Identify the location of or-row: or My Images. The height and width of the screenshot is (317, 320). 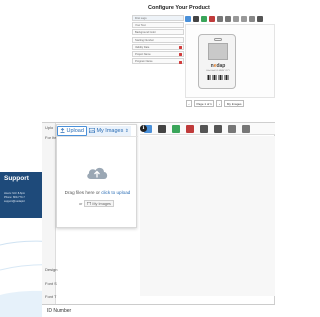
(96, 204).